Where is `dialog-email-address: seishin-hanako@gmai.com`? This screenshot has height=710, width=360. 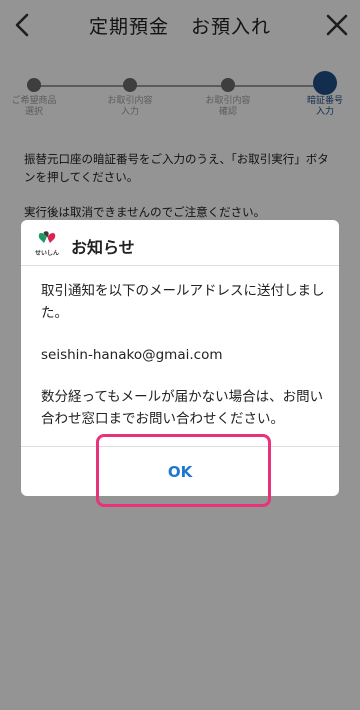
dialog-email-address: seishin-hanako@gmai.com is located at coordinates (132, 355).